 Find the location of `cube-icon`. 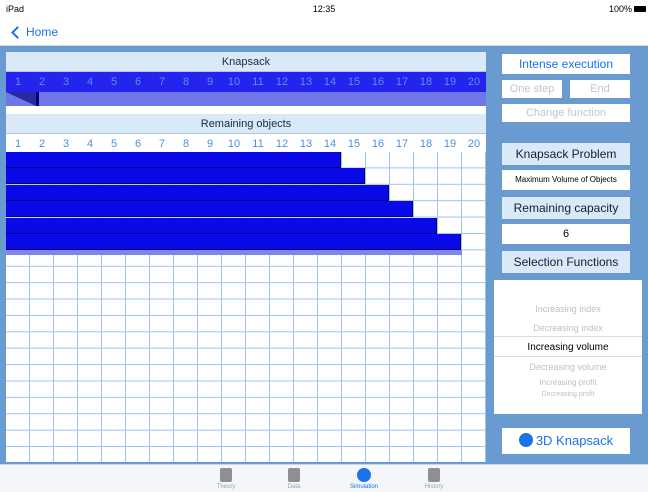

cube-icon is located at coordinates (525, 440).